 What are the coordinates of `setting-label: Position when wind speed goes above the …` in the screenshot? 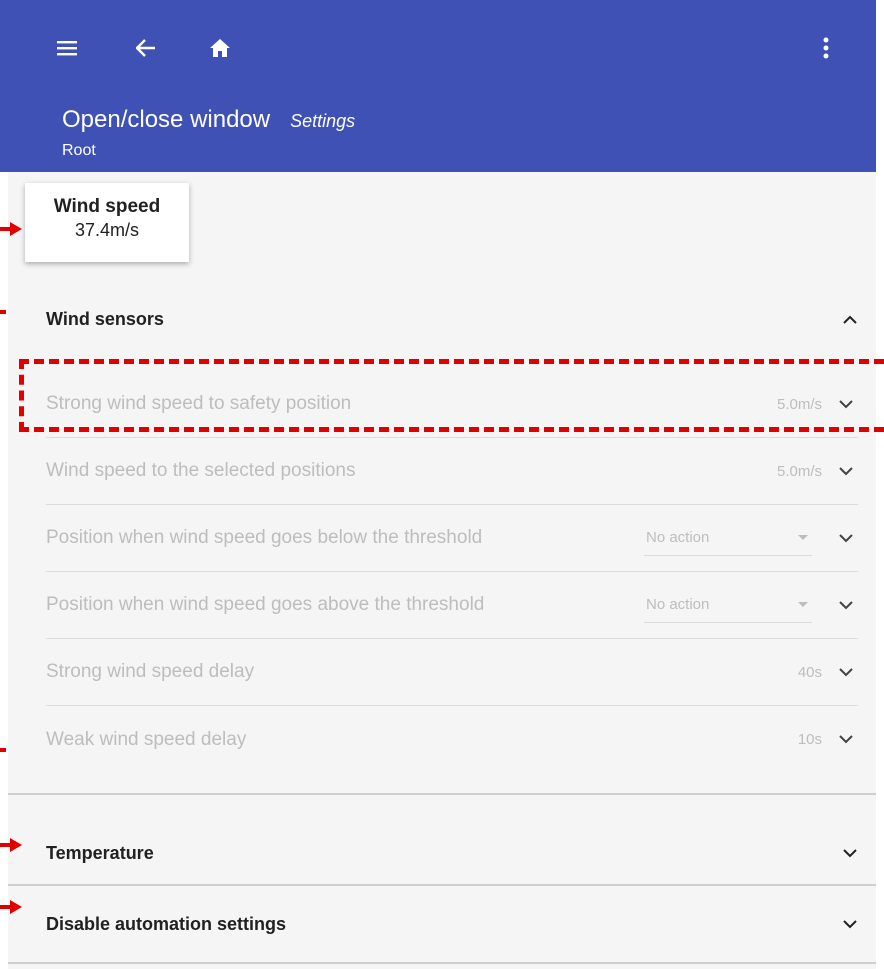 It's located at (265, 604).